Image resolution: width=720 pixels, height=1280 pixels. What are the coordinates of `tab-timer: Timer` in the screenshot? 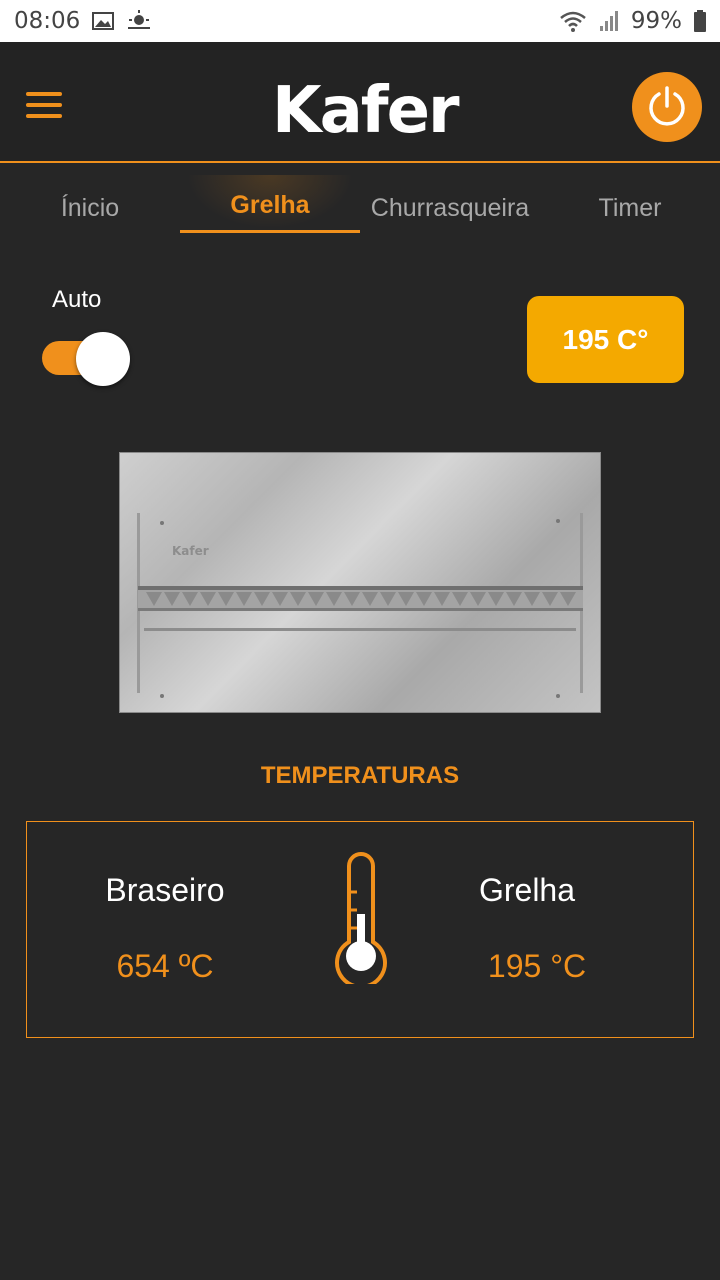 It's located at (630, 204).